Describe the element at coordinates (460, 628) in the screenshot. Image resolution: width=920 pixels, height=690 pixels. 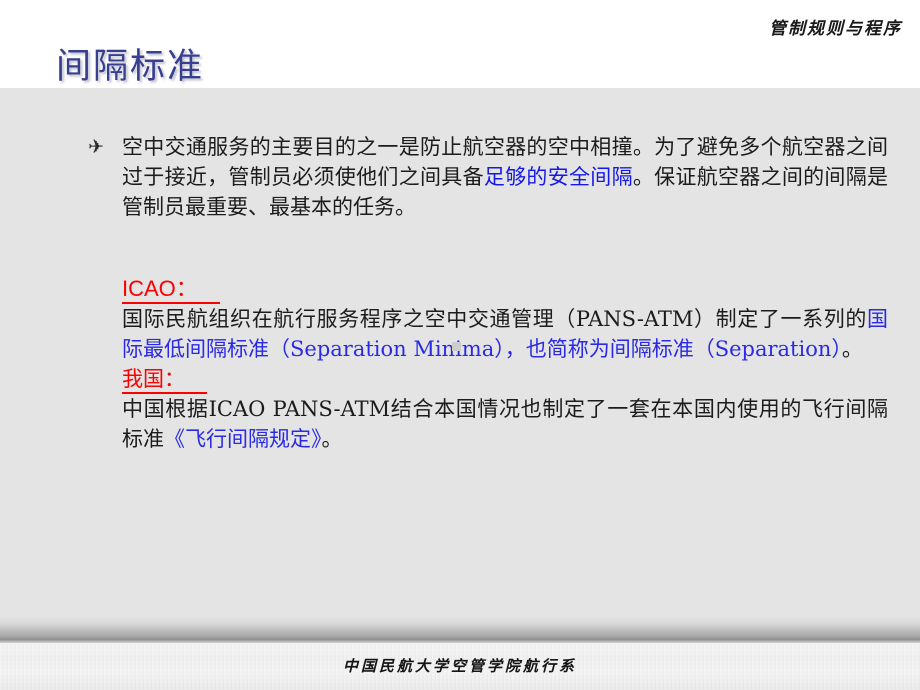
I see `footer-gradient-fade` at that location.